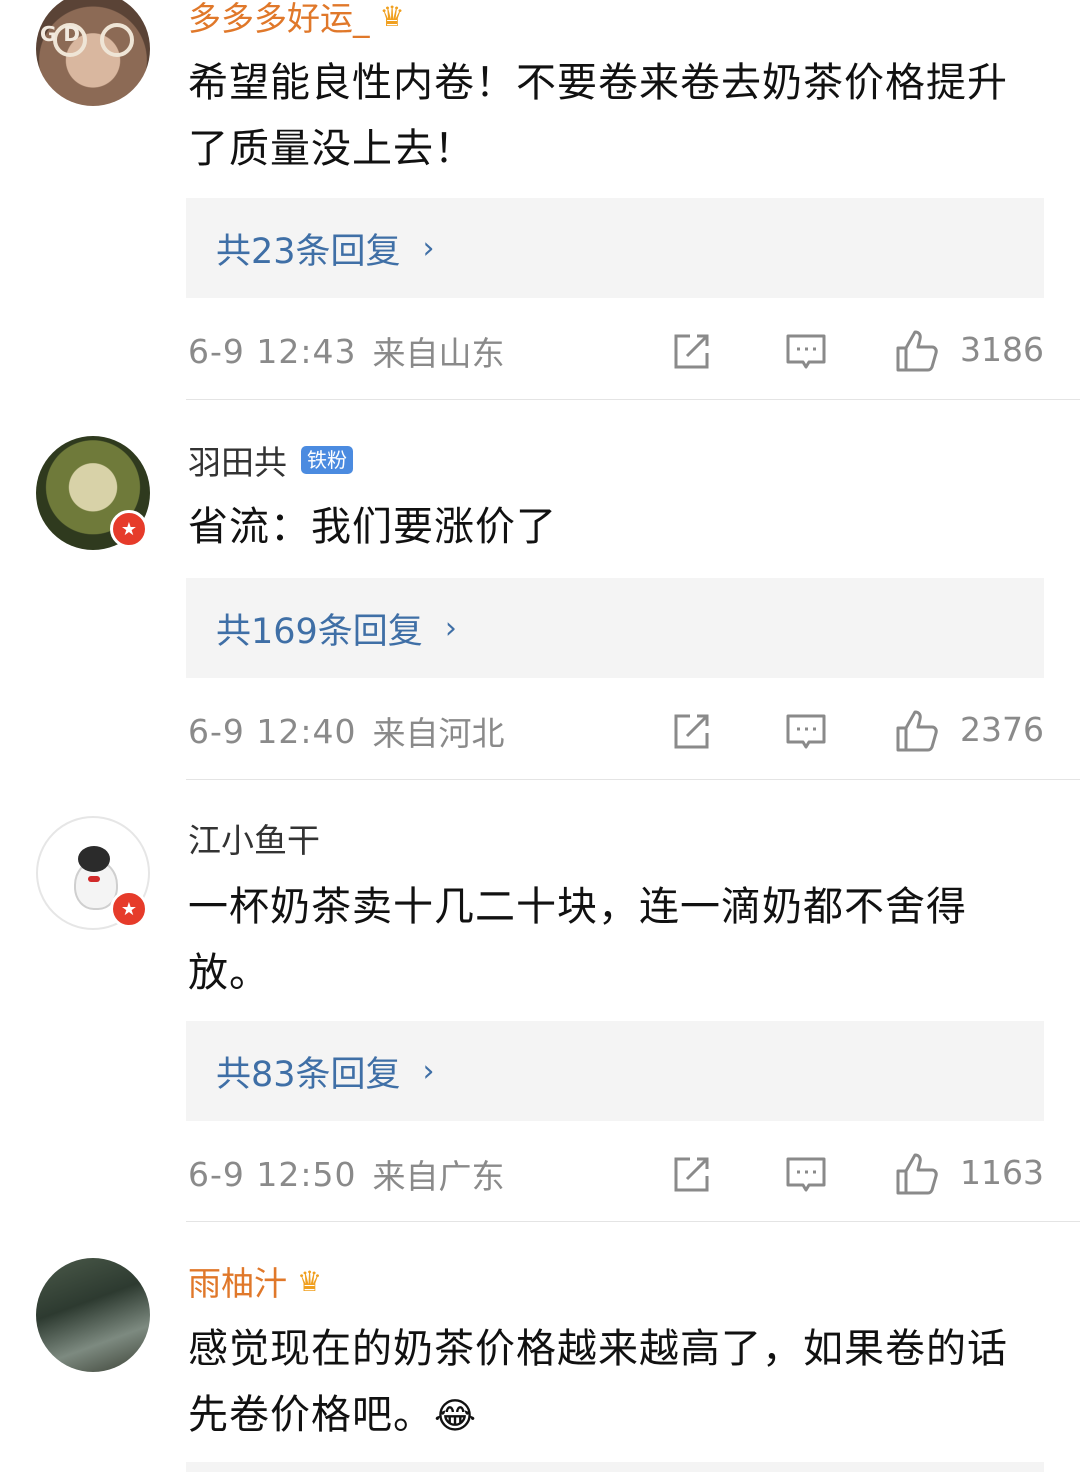 Image resolution: width=1080 pixels, height=1472 pixels. What do you see at coordinates (319, 631) in the screenshot?
I see `reply-count-label: 共169条回复` at bounding box center [319, 631].